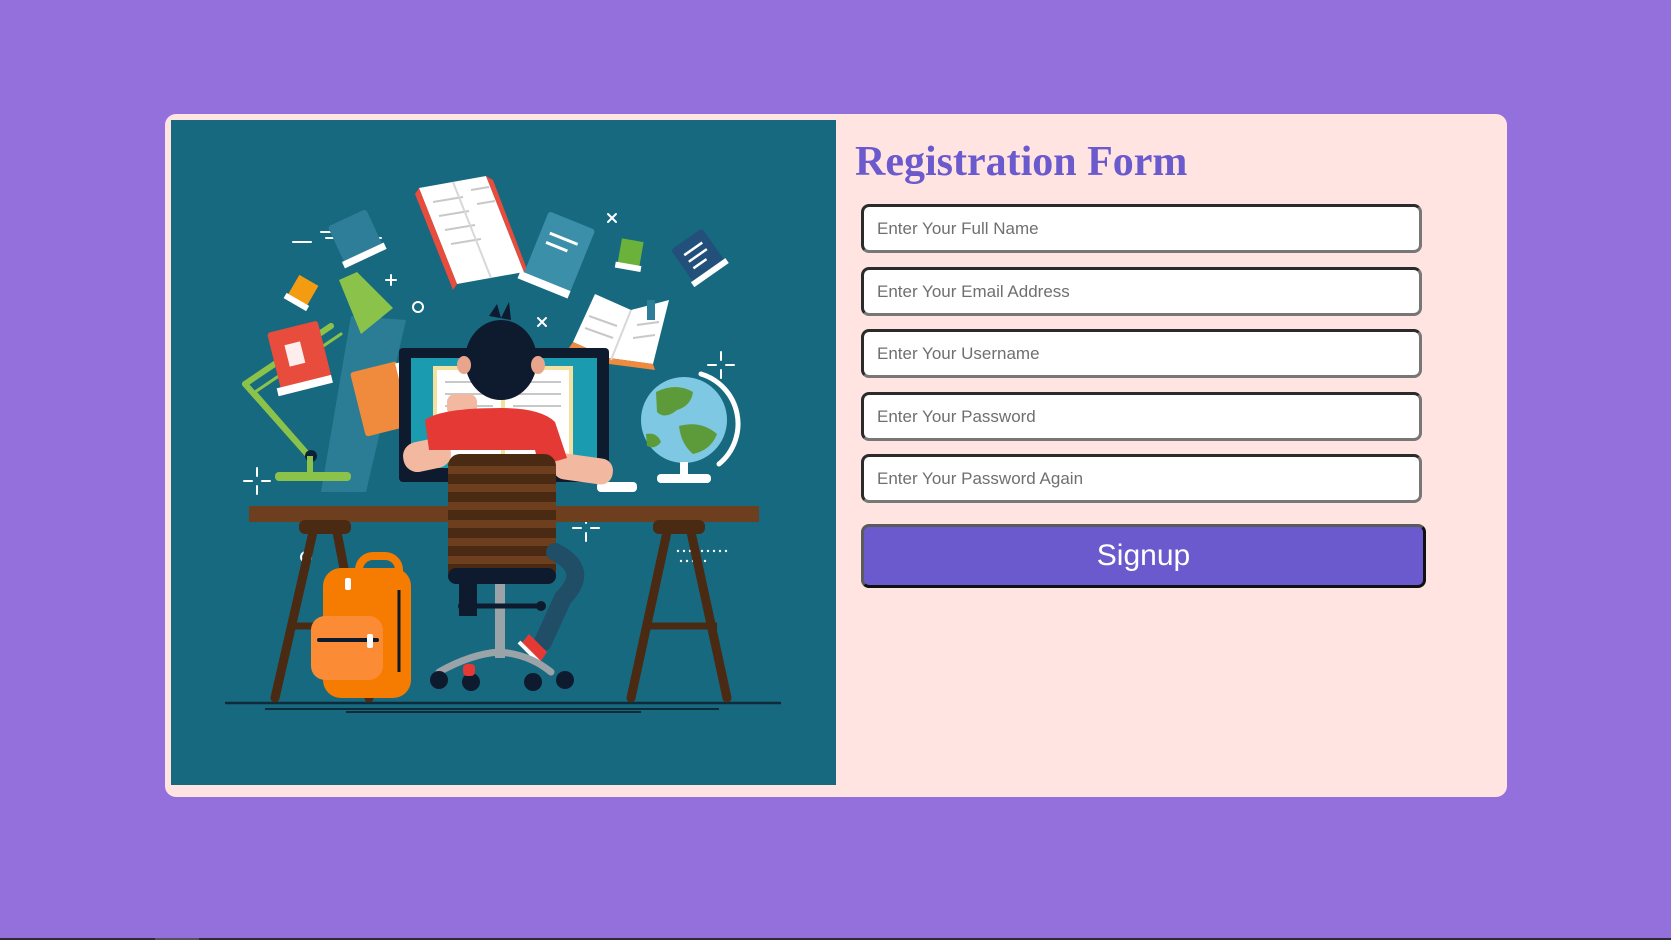 The image size is (1671, 940). I want to click on password-again-input, so click(1141, 478).